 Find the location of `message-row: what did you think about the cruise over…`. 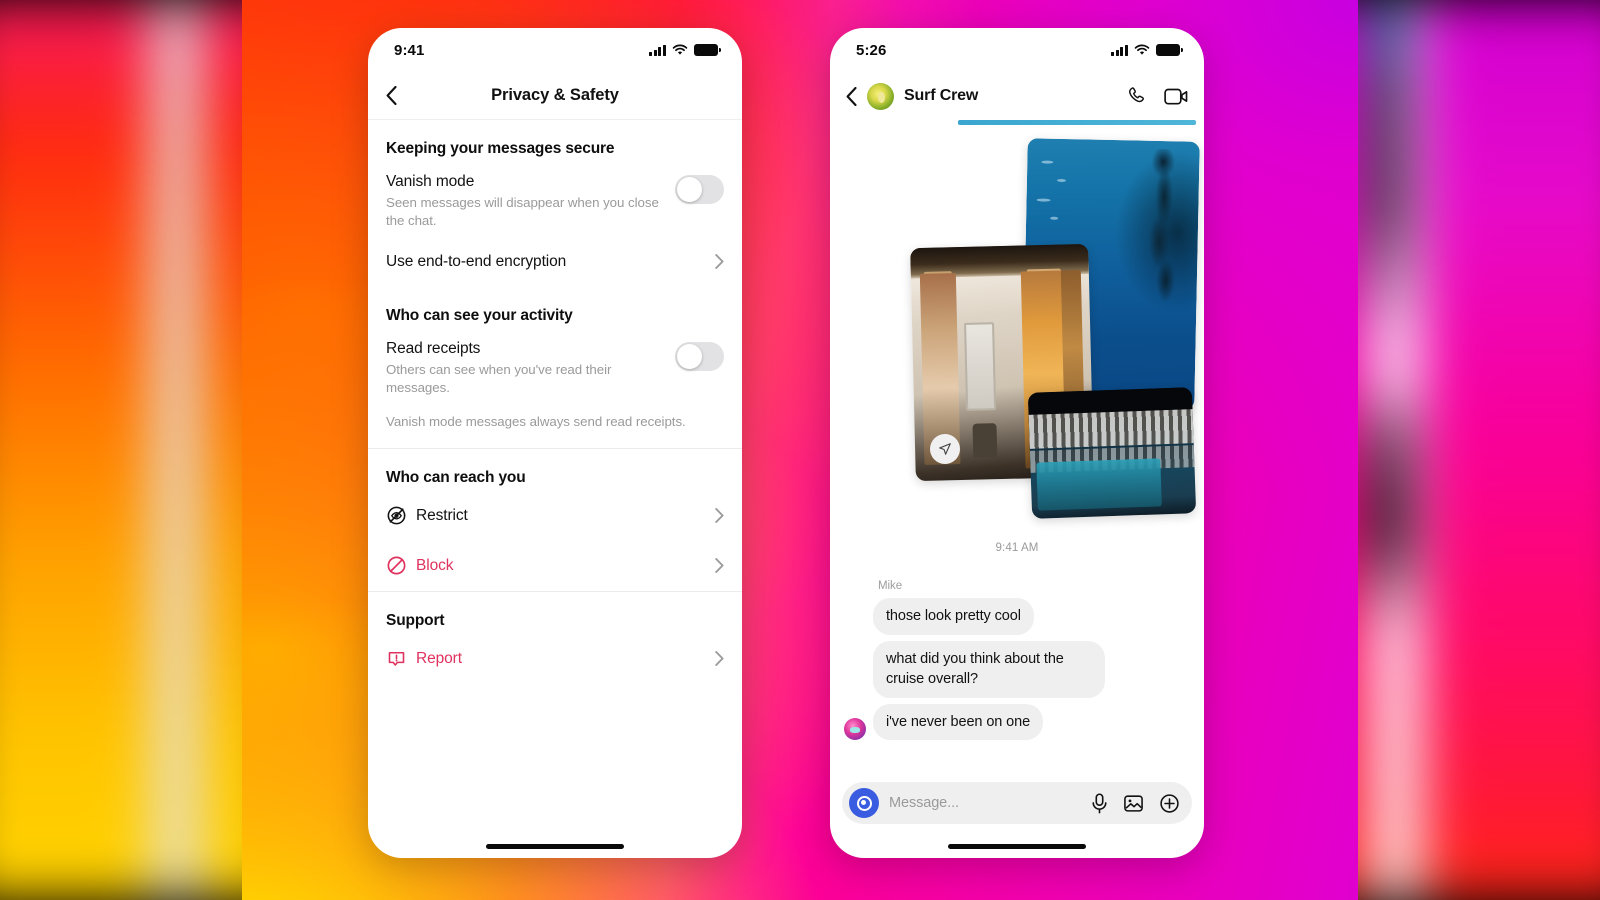

message-row: what did you think about the cruise over… is located at coordinates (1017, 669).